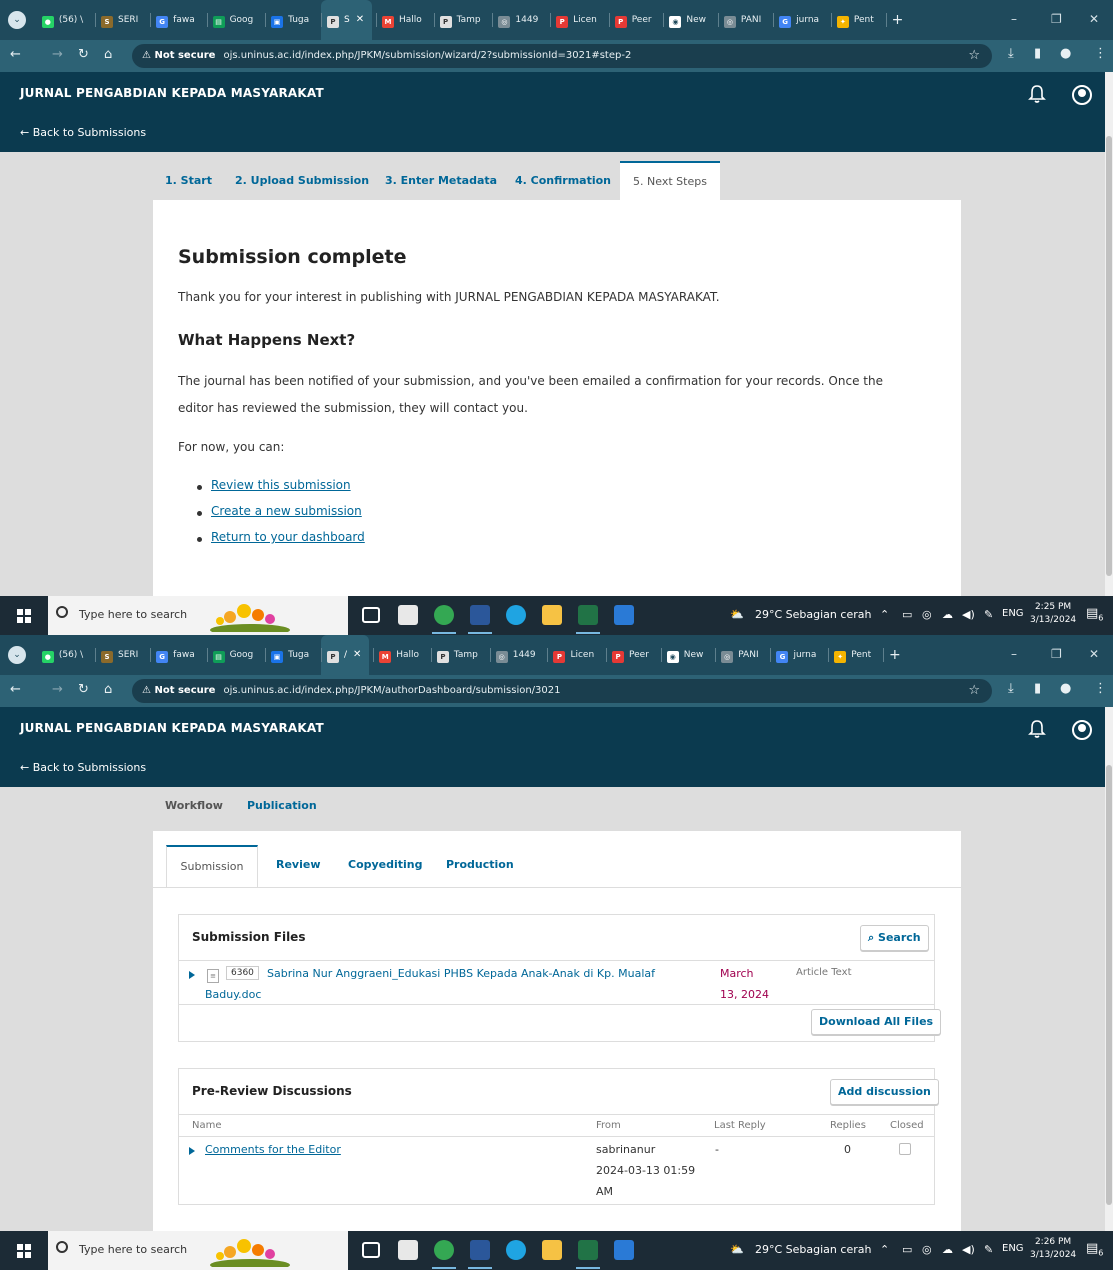  Describe the element at coordinates (212, 866) in the screenshot. I see `stage-tab-submission: Submission` at that location.